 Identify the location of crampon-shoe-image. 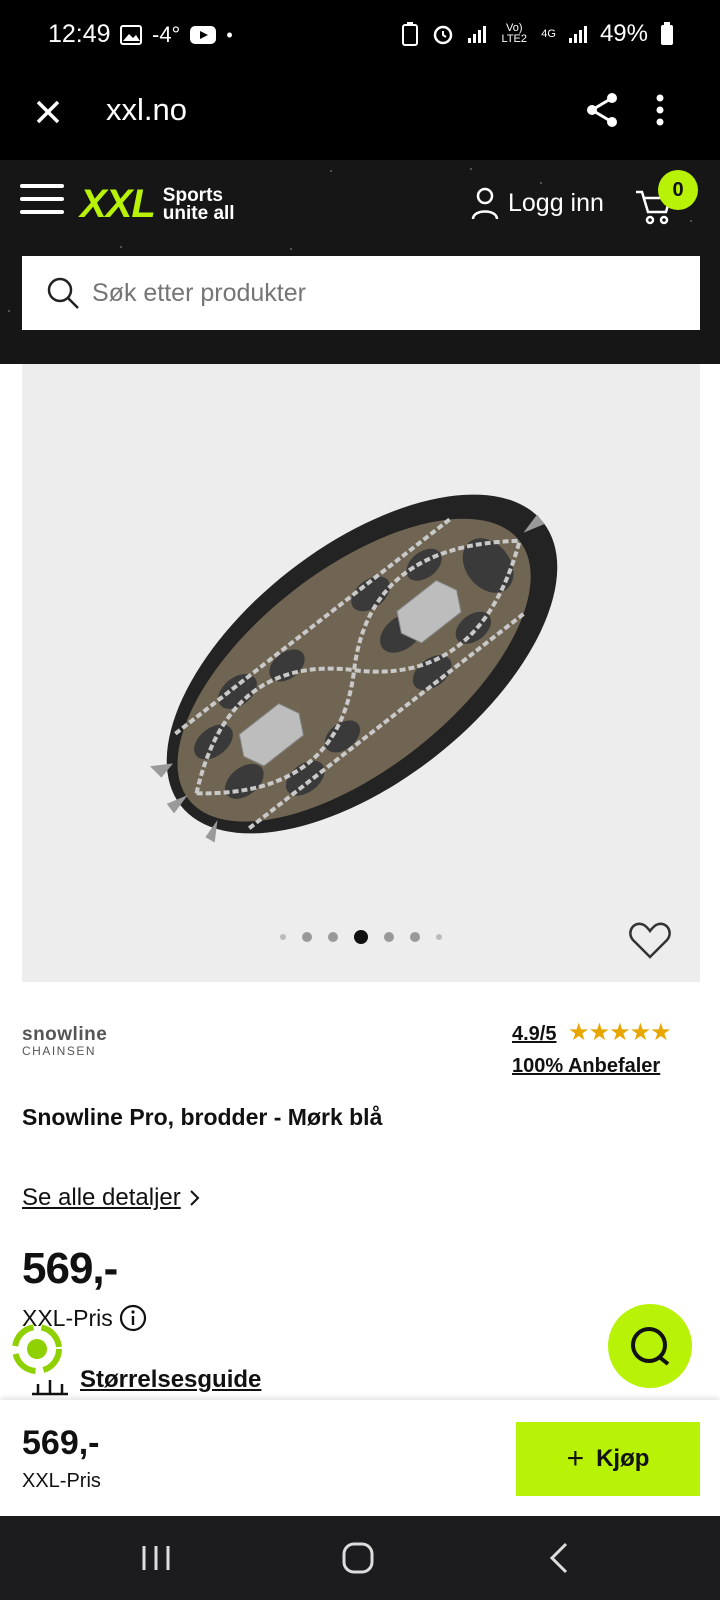
(353, 668).